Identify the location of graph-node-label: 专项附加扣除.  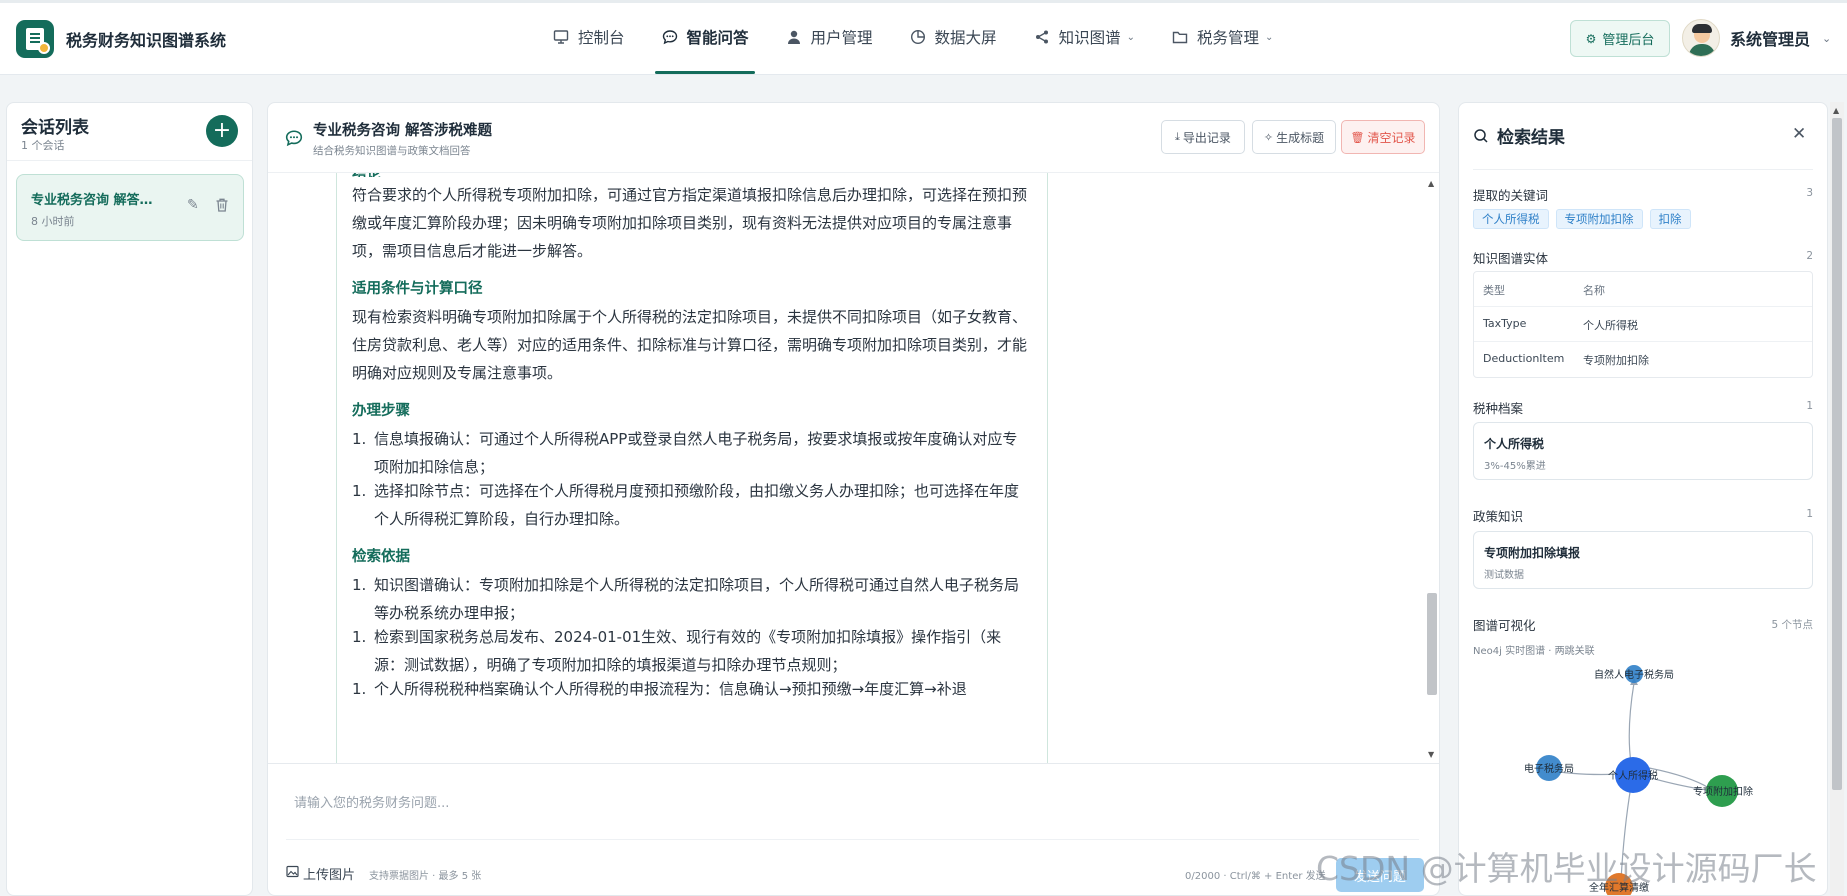
(1723, 791).